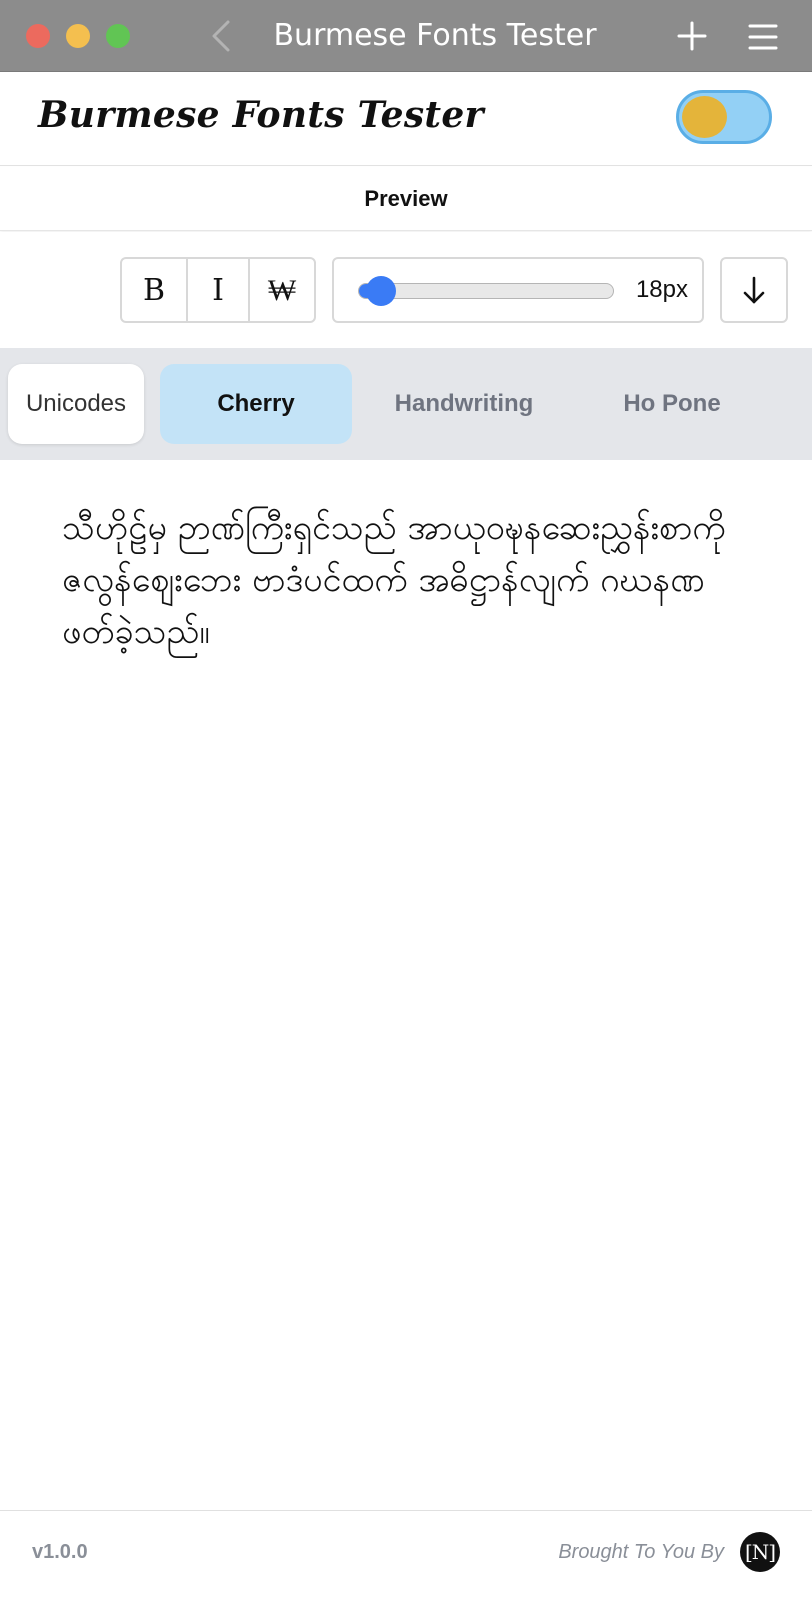 The width and height of the screenshot is (812, 1602). I want to click on font-tabs: Unicodes Cherry Handwriting Ho Pone, so click(406, 404).